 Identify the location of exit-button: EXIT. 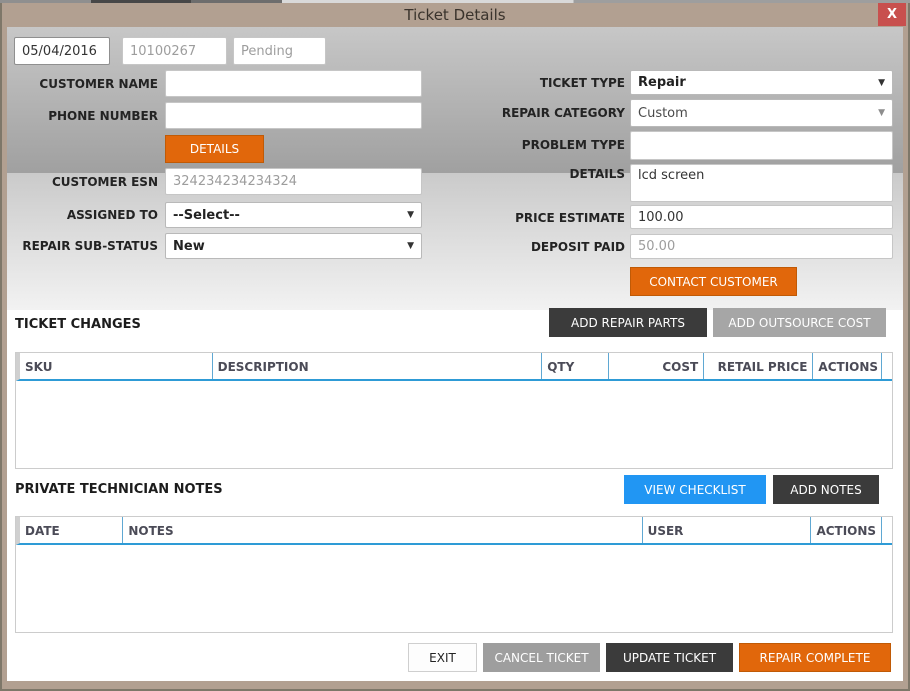
(442, 657).